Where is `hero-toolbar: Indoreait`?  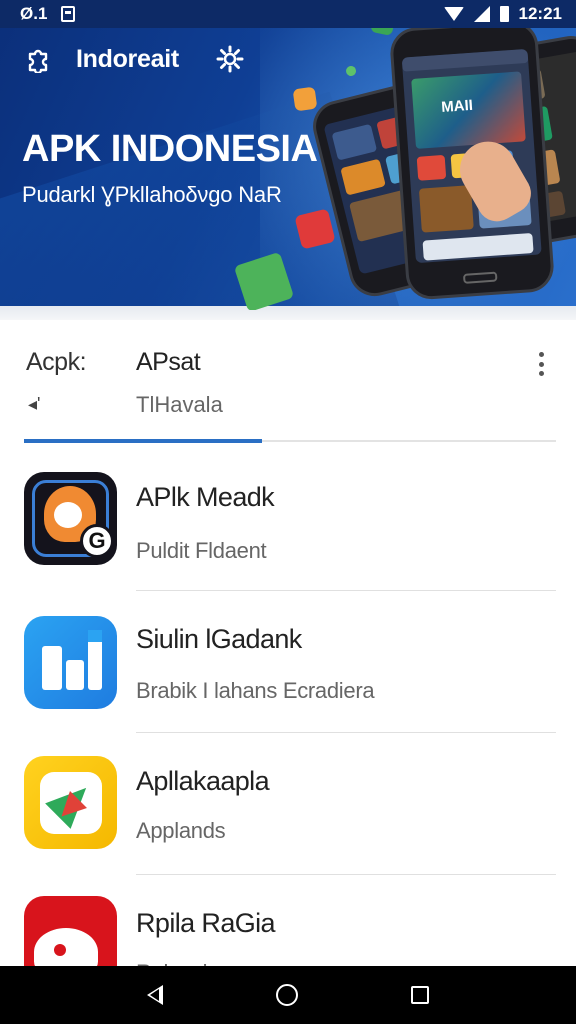 hero-toolbar: Indoreait is located at coordinates (134, 59).